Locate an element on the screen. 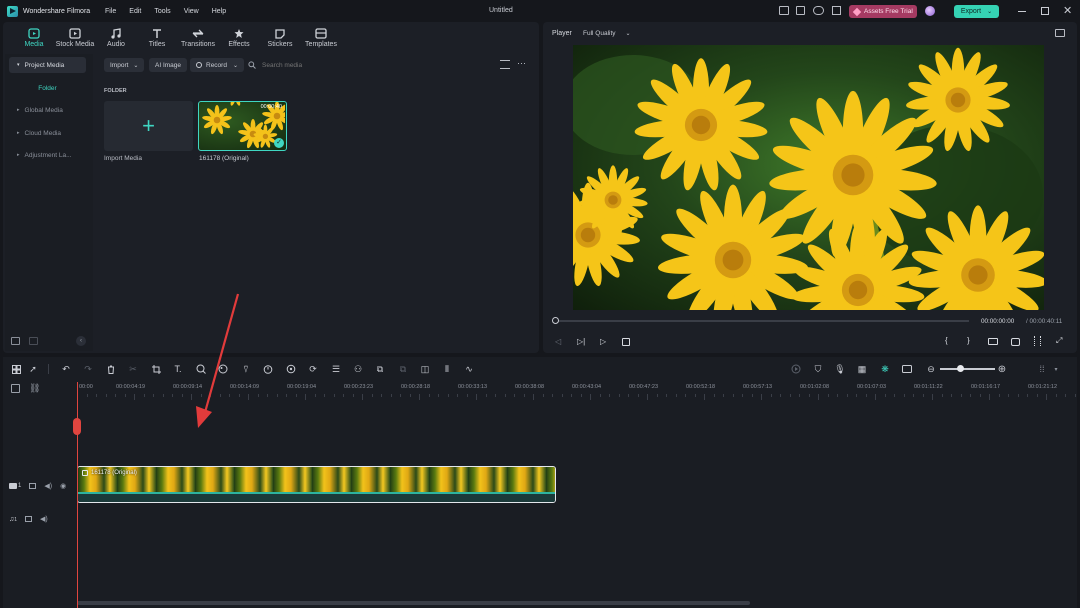 The image size is (1080, 608). search-bar is located at coordinates (333, 65).